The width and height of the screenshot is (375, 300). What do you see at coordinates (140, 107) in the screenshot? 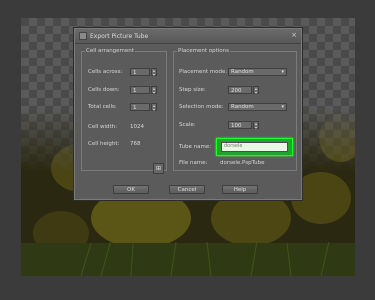
I see `total-cells-input: 1` at bounding box center [140, 107].